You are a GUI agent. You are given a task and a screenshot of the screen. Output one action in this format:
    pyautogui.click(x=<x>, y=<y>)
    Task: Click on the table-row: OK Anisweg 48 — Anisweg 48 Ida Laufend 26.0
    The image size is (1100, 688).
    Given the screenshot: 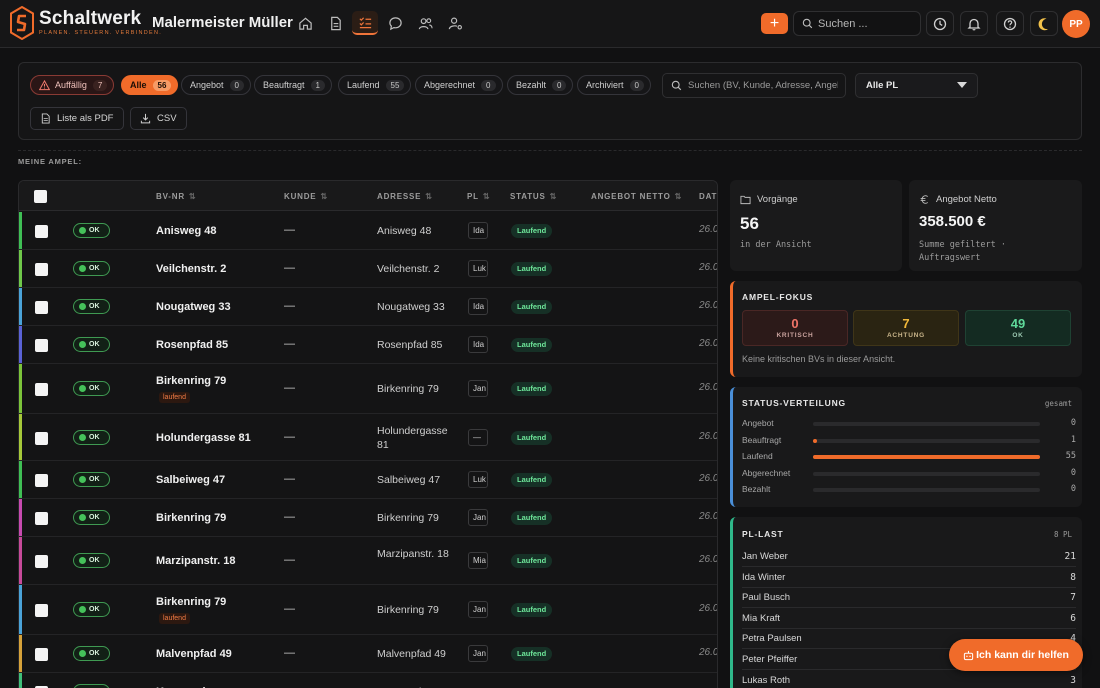 What is the action you would take?
    pyautogui.click(x=368, y=231)
    